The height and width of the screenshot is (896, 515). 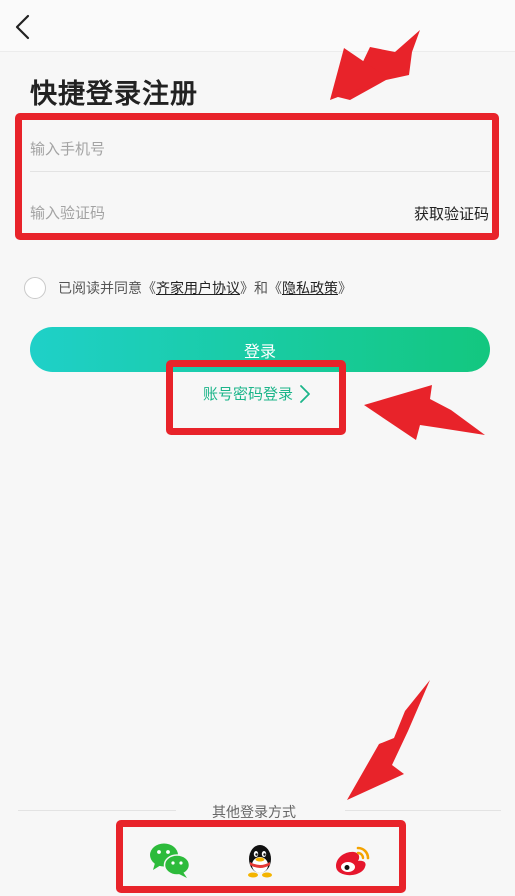 I want to click on weibo-icon, so click(x=352, y=860).